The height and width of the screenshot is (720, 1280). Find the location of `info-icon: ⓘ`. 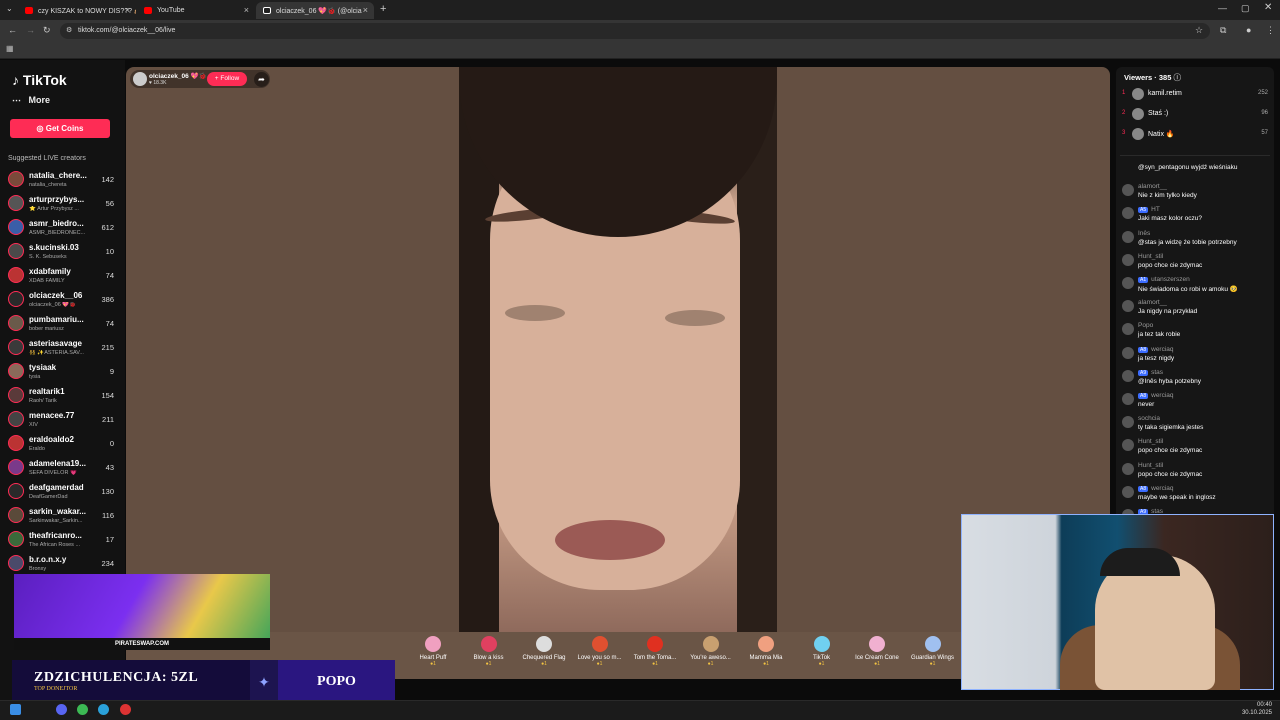

info-icon: ⓘ is located at coordinates (1178, 77).